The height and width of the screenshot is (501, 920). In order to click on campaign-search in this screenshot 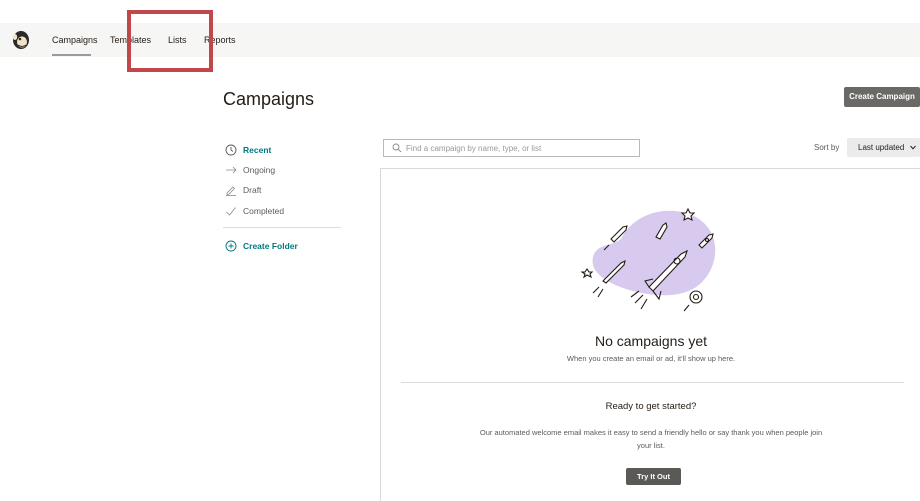, I will do `click(511, 148)`.